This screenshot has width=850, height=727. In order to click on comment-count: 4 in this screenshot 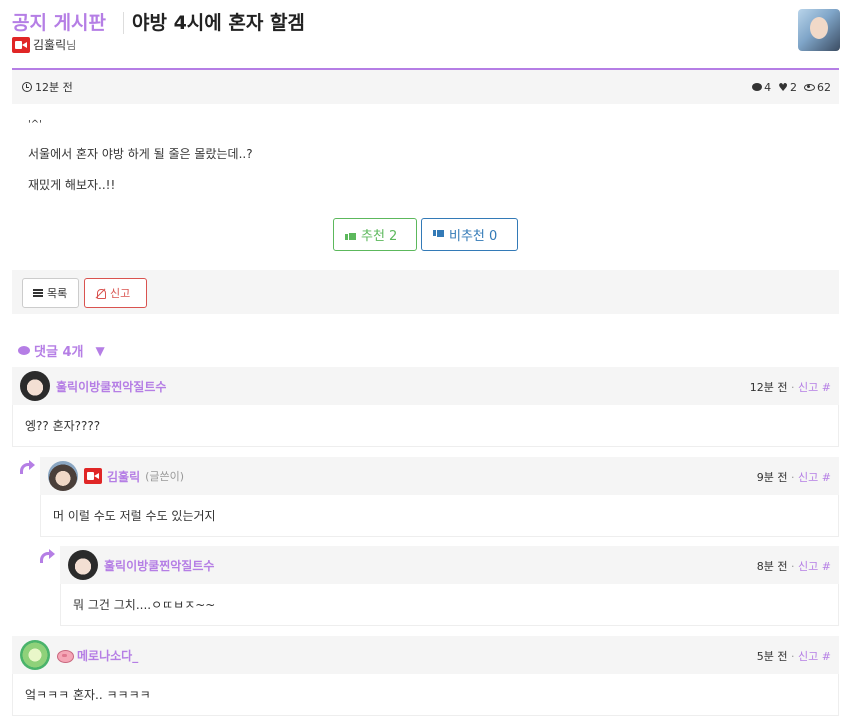, I will do `click(761, 87)`.